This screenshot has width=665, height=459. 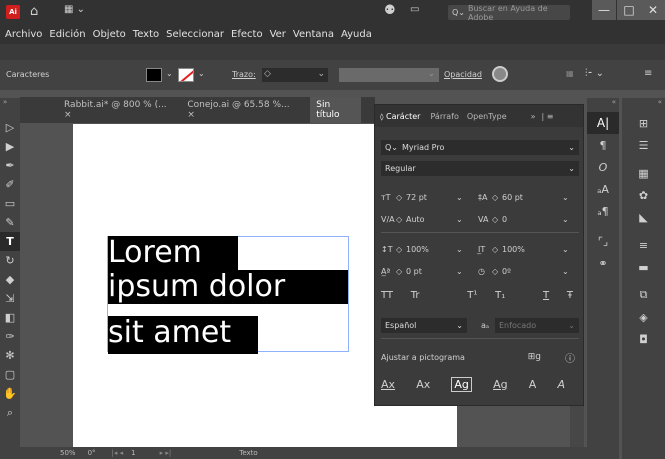 I want to click on appearance-icon: ◈, so click(x=643, y=317).